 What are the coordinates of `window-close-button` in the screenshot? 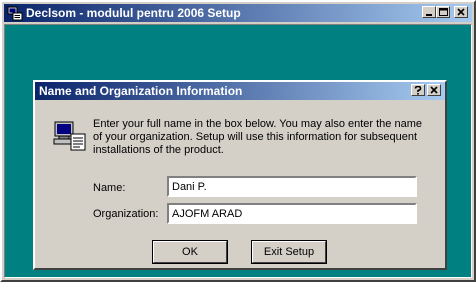 It's located at (461, 12).